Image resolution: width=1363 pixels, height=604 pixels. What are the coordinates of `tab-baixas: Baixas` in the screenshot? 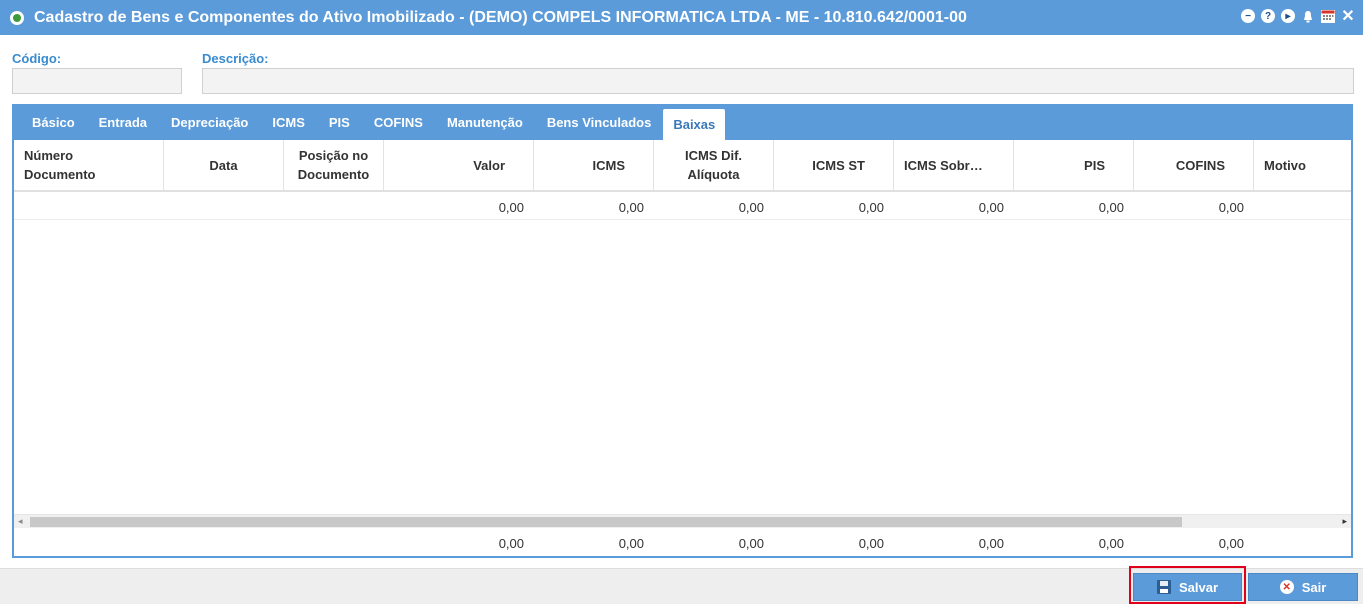 It's located at (694, 124).